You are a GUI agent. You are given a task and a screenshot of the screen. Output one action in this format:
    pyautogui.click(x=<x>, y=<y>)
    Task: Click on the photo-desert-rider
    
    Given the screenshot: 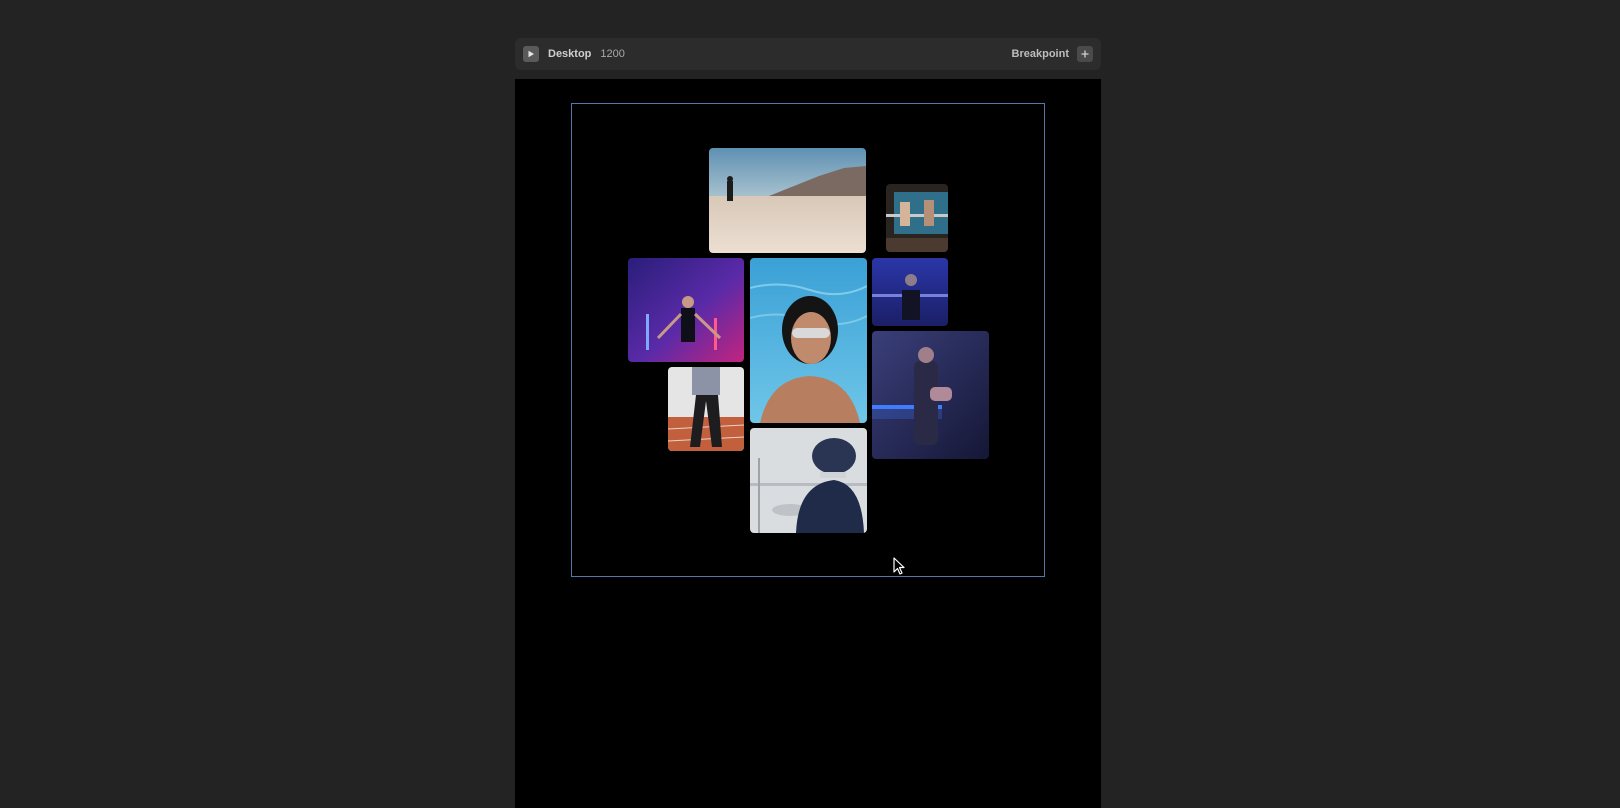 What is the action you would take?
    pyautogui.click(x=787, y=200)
    